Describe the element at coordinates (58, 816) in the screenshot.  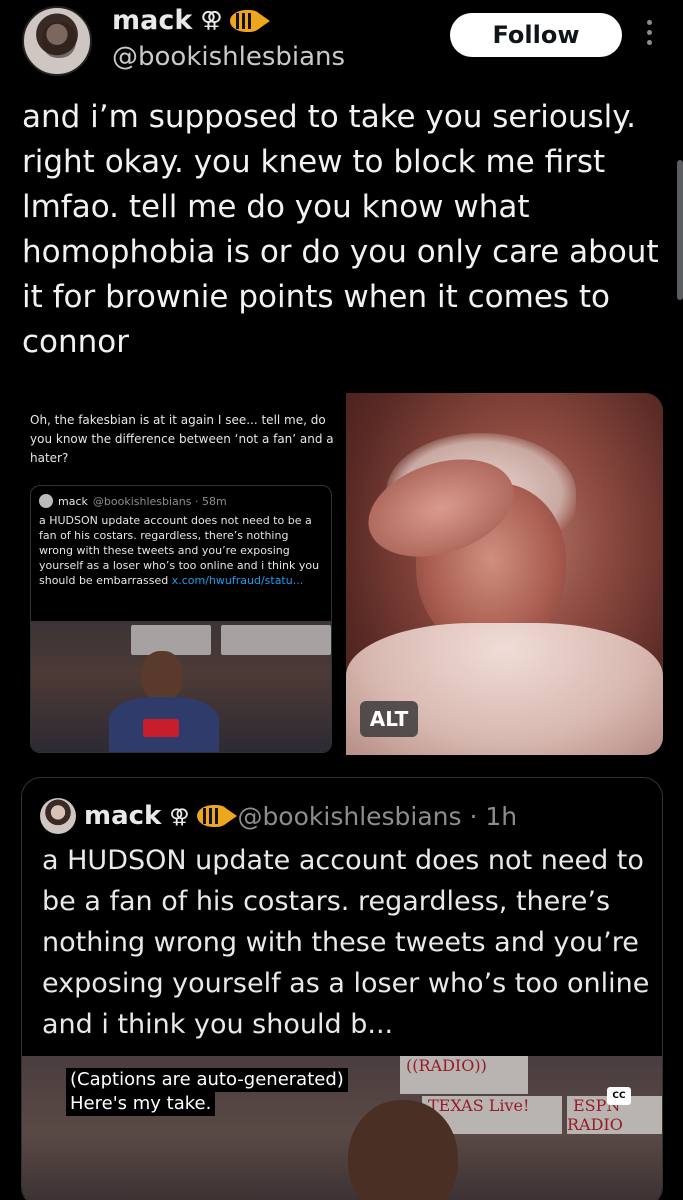
I see `quote-avatar` at that location.